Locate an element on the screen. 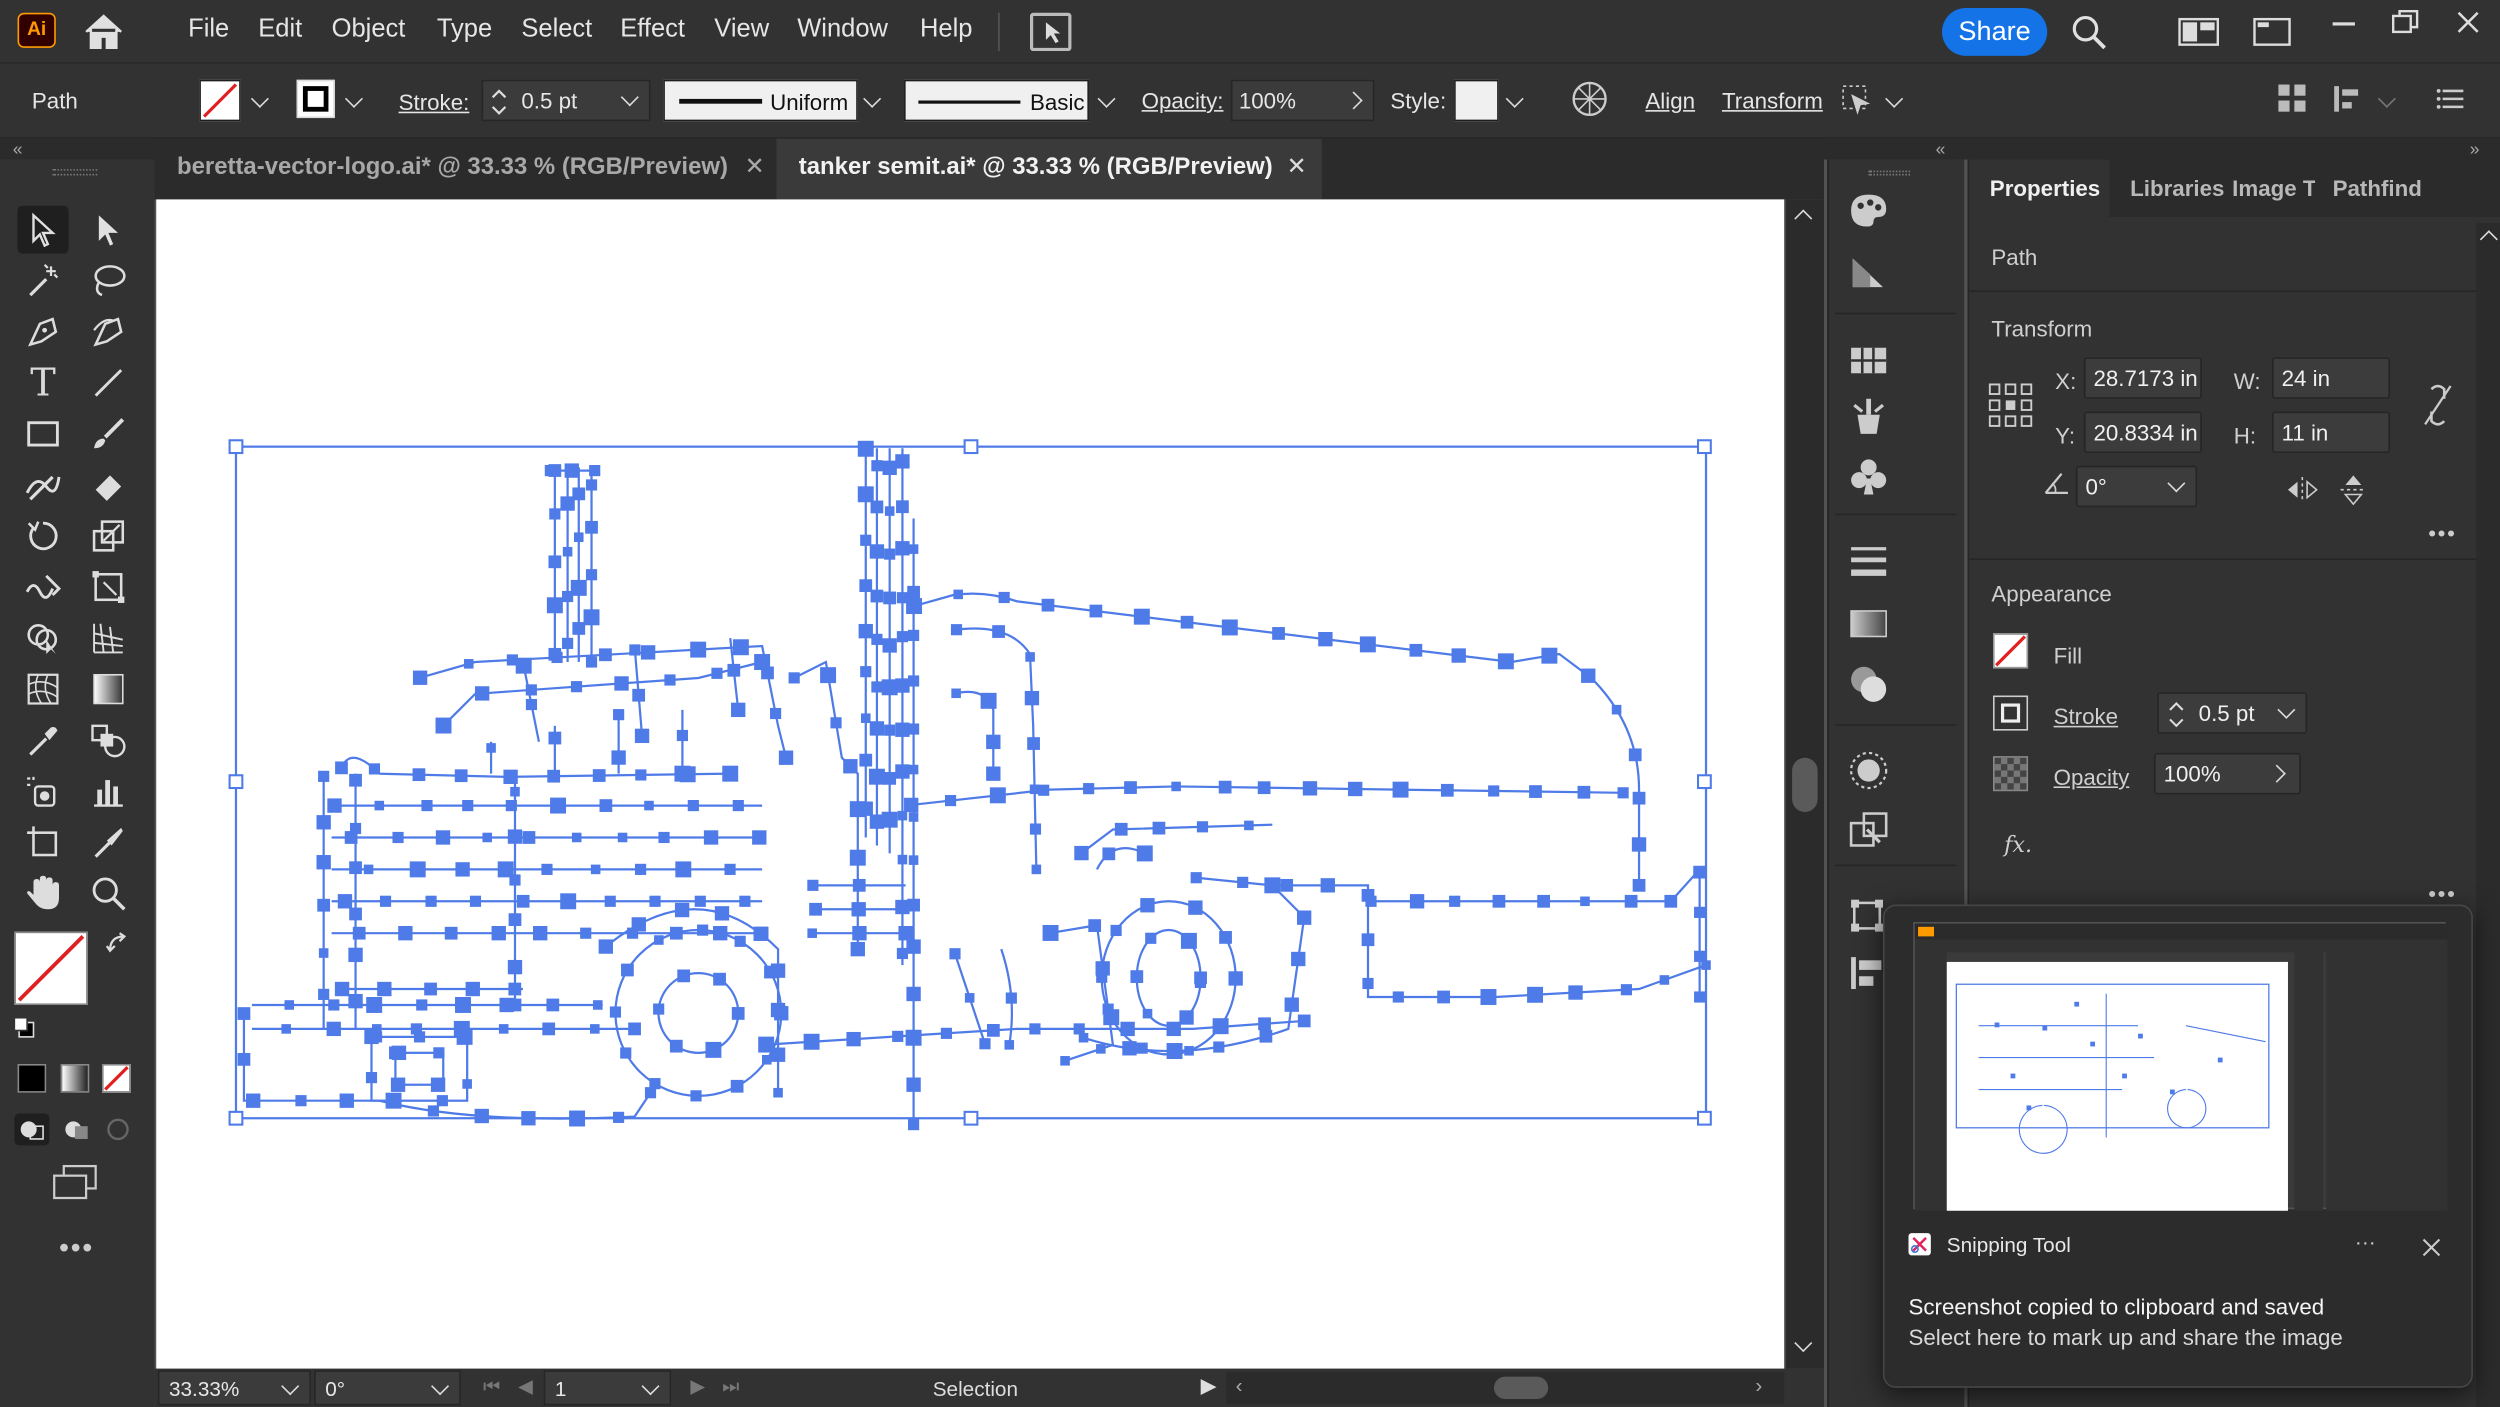  vertical-scrollbar is located at coordinates (1804, 784).